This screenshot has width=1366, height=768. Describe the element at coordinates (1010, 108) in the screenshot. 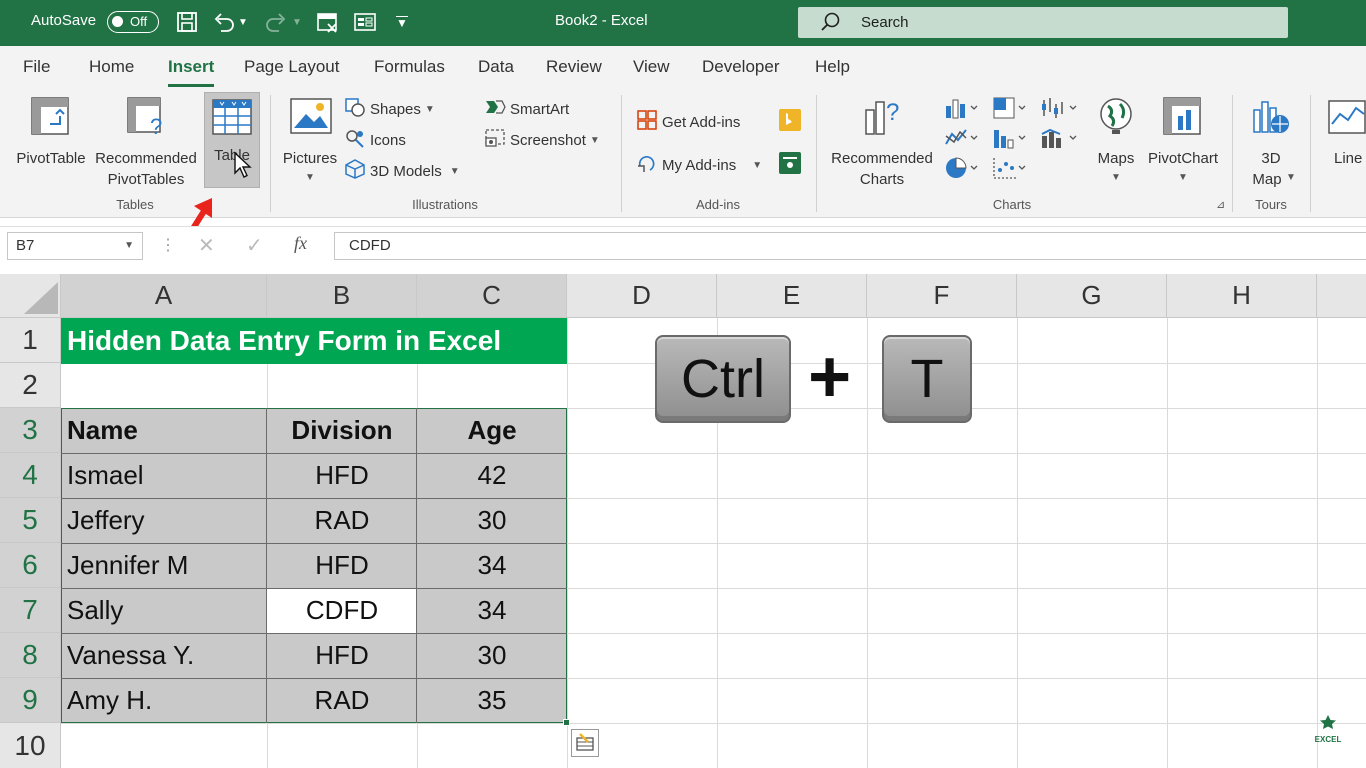

I see `hierarchy-chart-button` at that location.